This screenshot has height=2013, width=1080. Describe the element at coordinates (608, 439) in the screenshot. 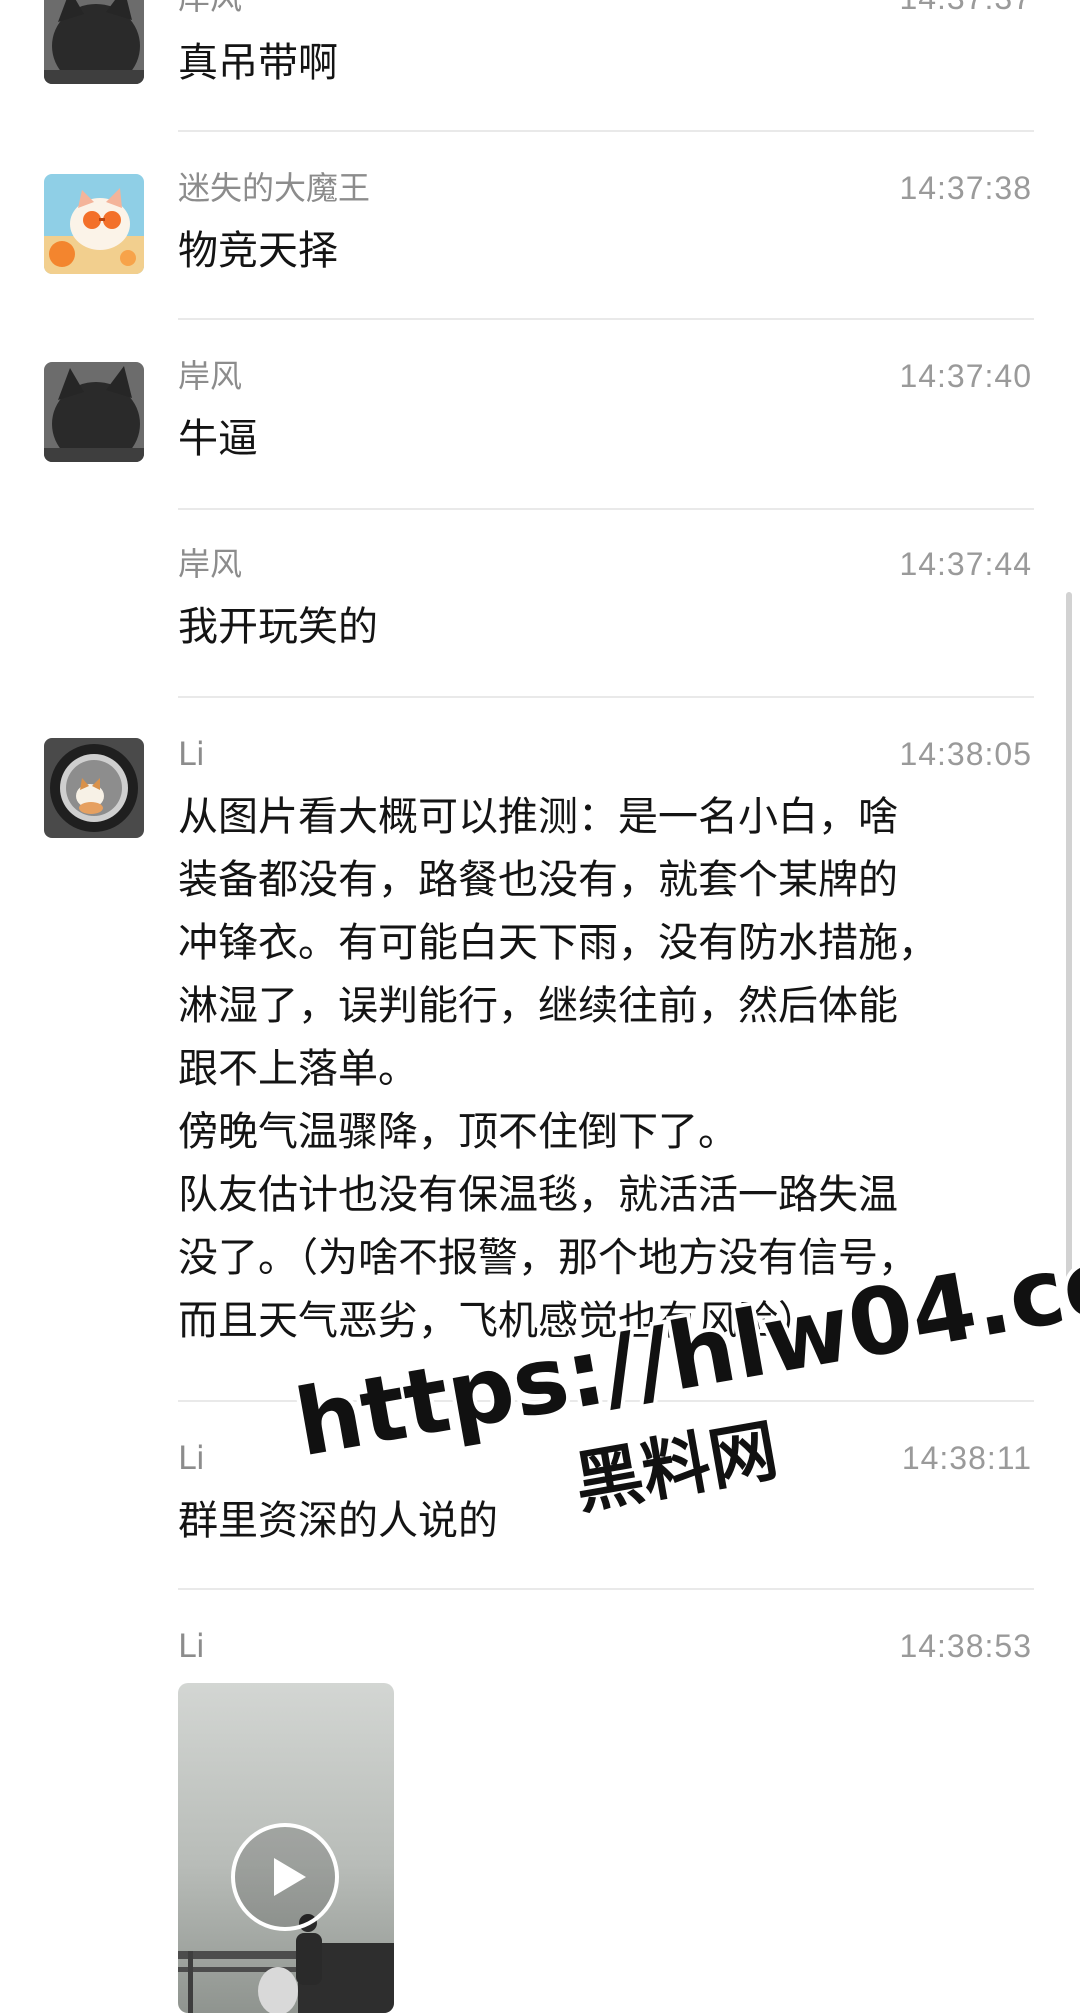

I see `message-text: 牛逼` at that location.